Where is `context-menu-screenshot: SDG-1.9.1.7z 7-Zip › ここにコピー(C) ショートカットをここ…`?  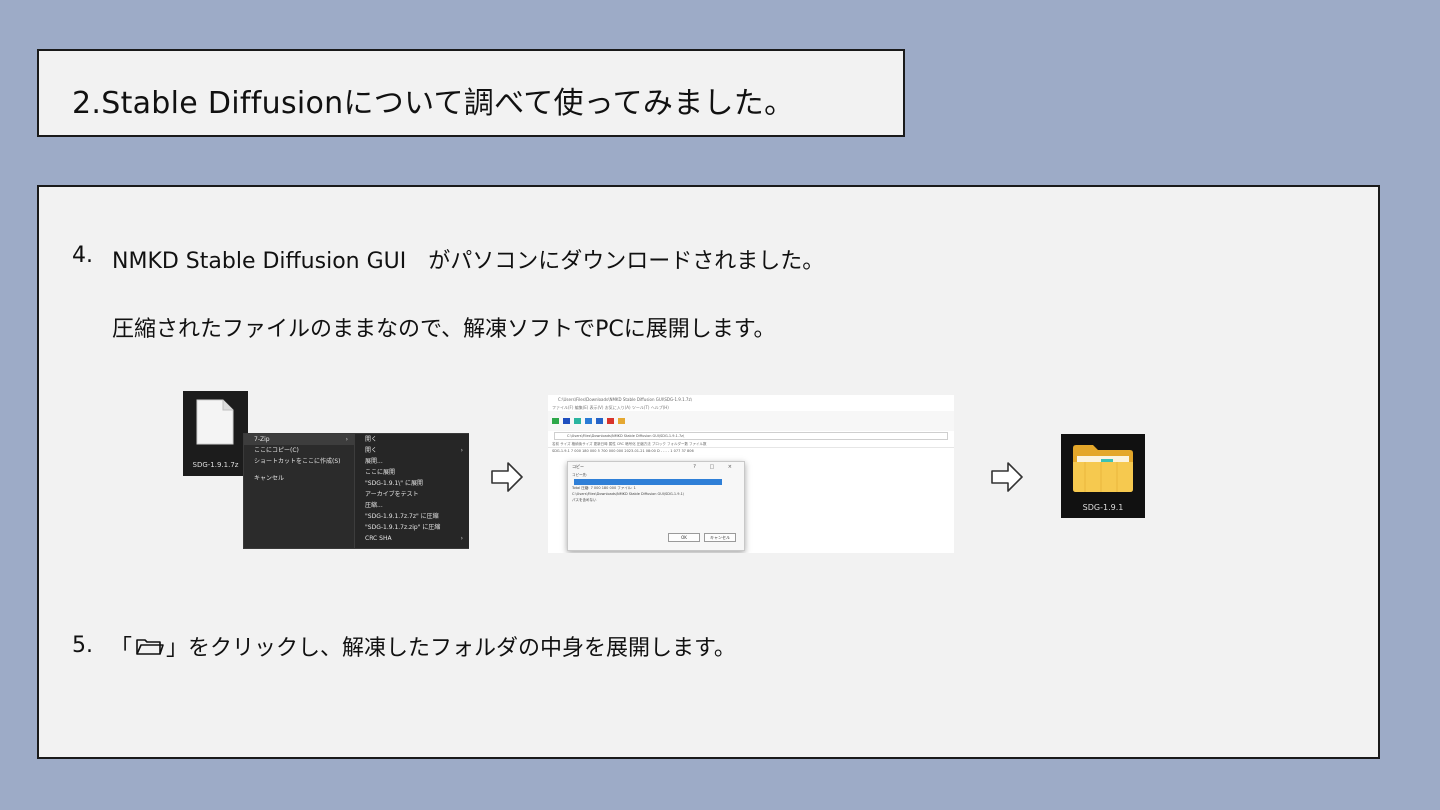 context-menu-screenshot: SDG-1.9.1.7z 7-Zip › ここにコピー(C) ショートカットをここ… is located at coordinates (326, 470).